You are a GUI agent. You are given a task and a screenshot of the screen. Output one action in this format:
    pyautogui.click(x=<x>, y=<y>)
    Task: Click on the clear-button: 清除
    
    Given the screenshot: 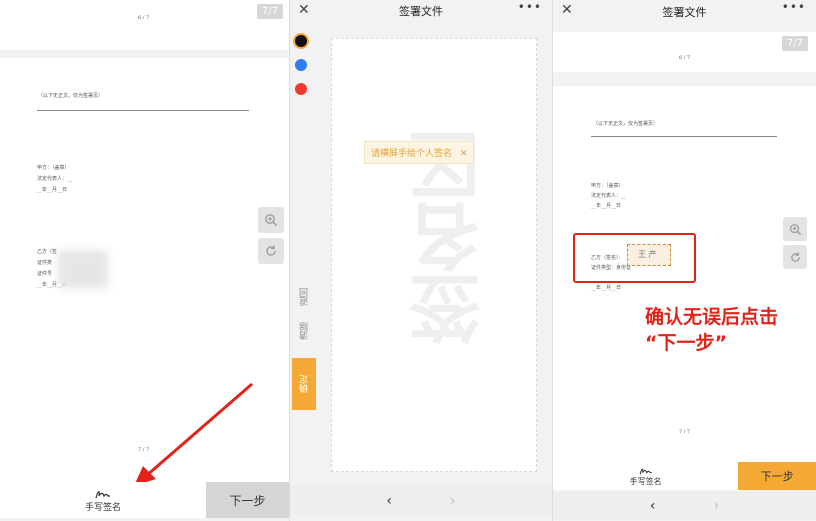 What is the action you would take?
    pyautogui.click(x=304, y=331)
    